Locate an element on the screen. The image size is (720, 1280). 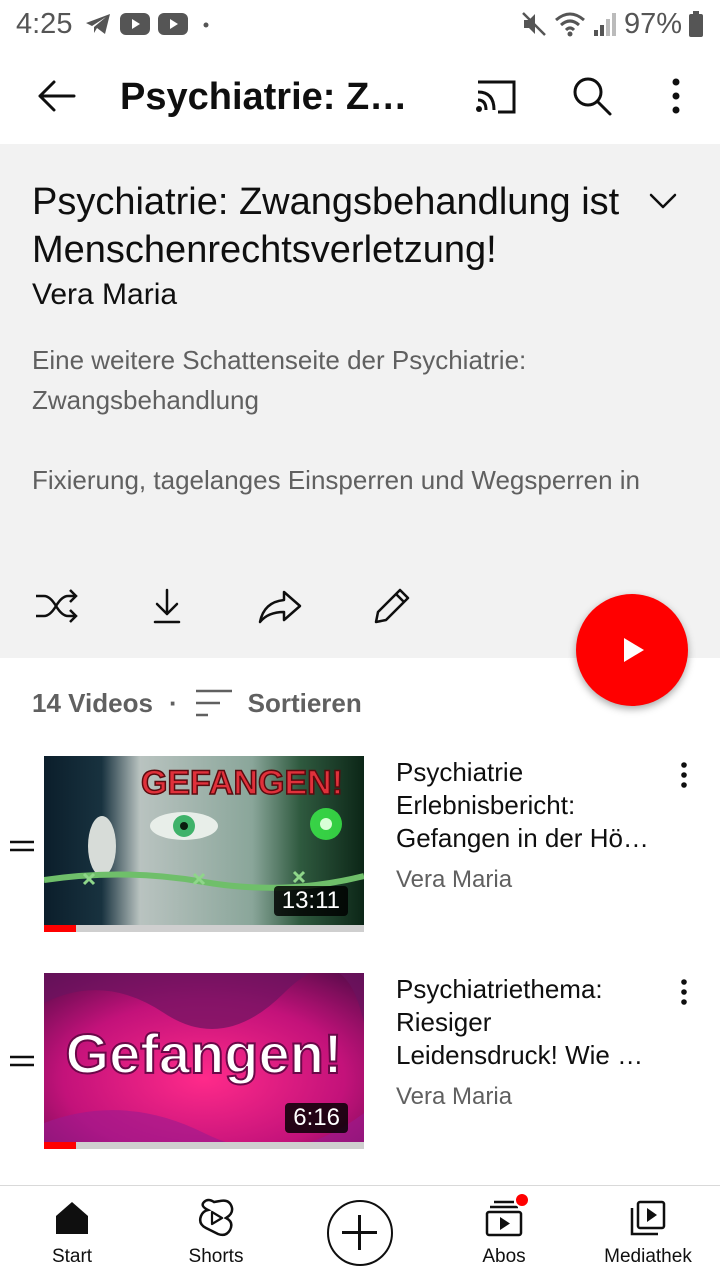
list-meta-row: 14 Videos · Sortieren is located at coordinates (197, 703).